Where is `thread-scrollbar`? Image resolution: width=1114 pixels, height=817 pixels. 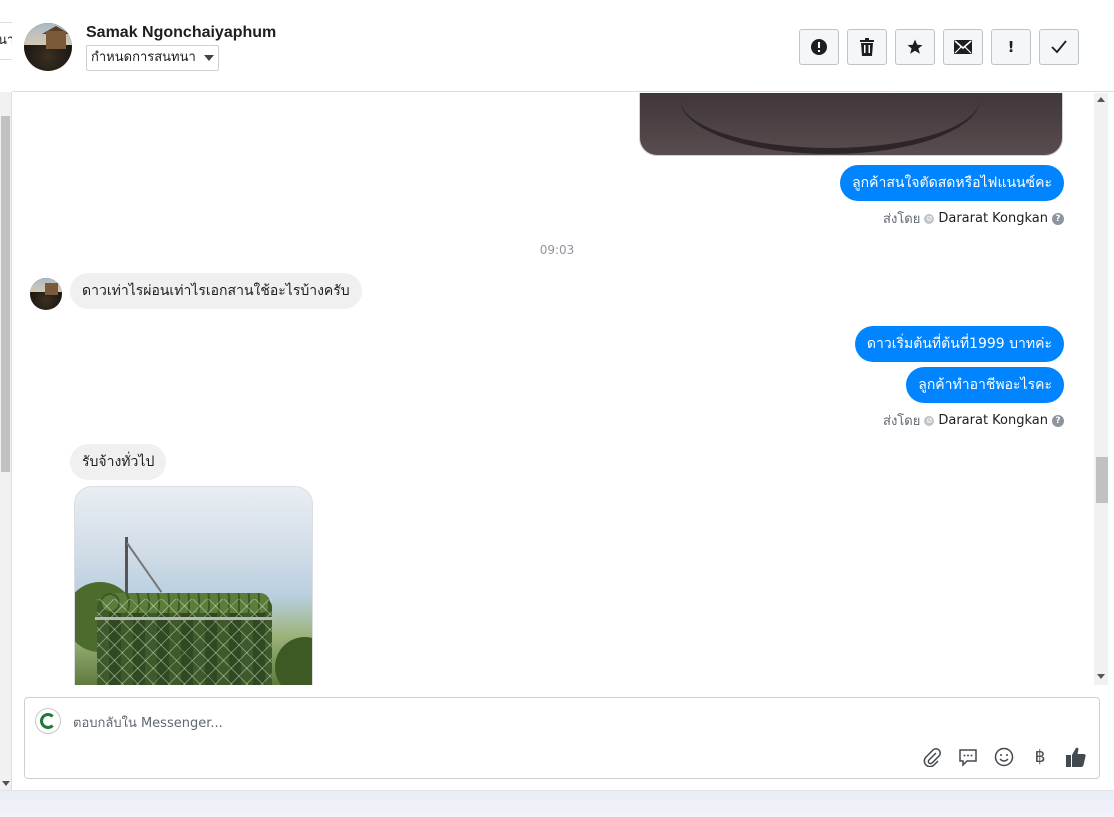
thread-scrollbar is located at coordinates (1101, 389).